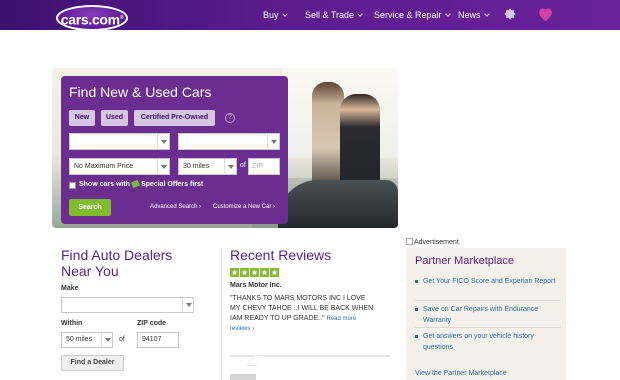 This screenshot has height=380, width=620. What do you see at coordinates (172, 184) in the screenshot?
I see `checkbox-label-suffix: Special Offers first` at bounding box center [172, 184].